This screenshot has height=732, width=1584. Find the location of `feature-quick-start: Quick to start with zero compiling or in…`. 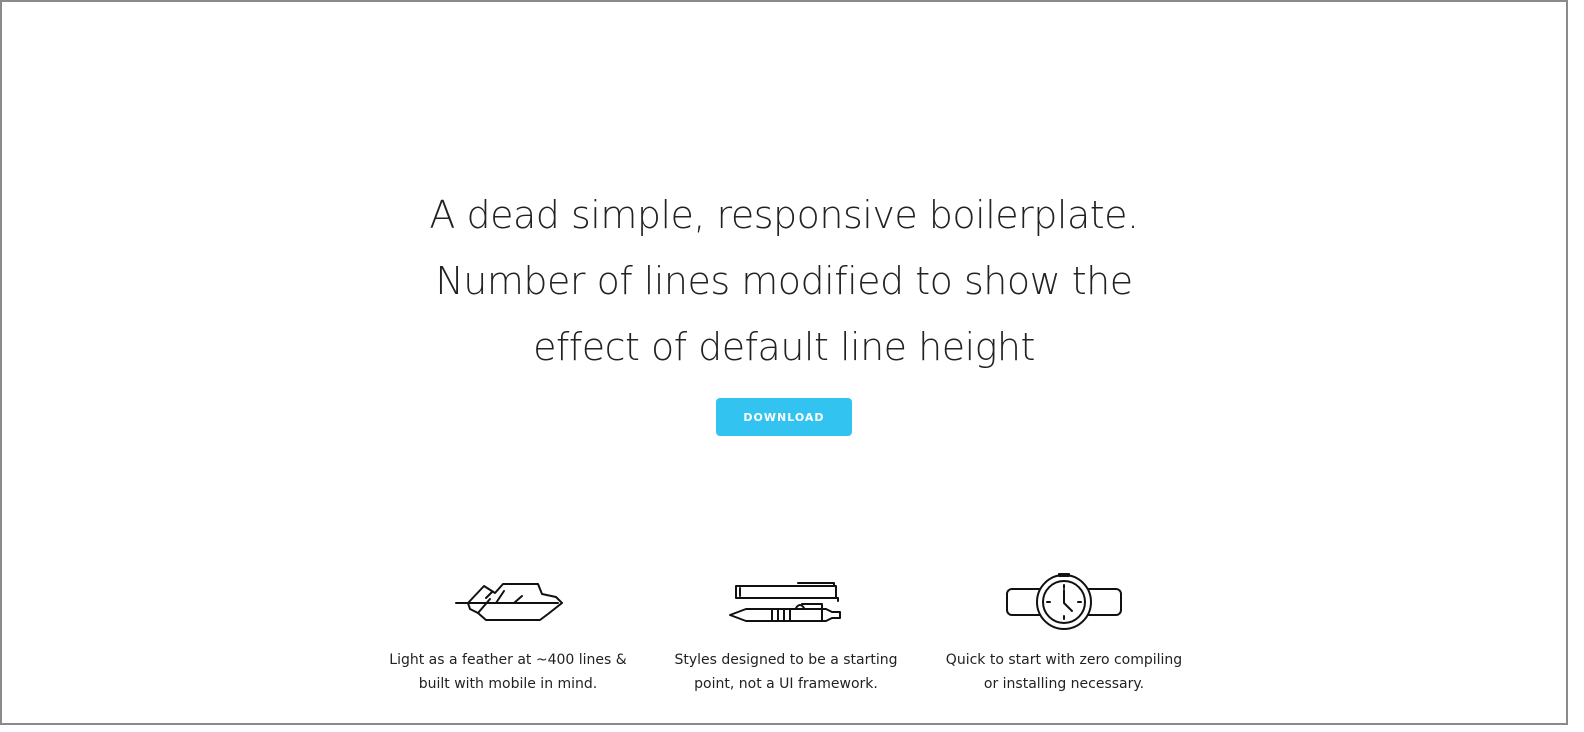

feature-quick-start: Quick to start with zero compiling or in… is located at coordinates (1064, 634).